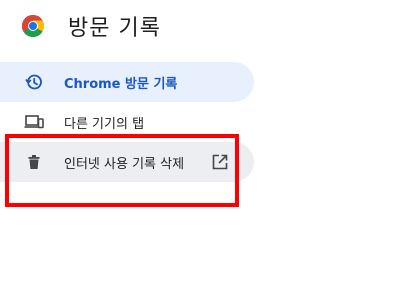 The image size is (402, 290). What do you see at coordinates (121, 84) in the screenshot?
I see `sidebar-item-label: Chrome 방문 기록` at bounding box center [121, 84].